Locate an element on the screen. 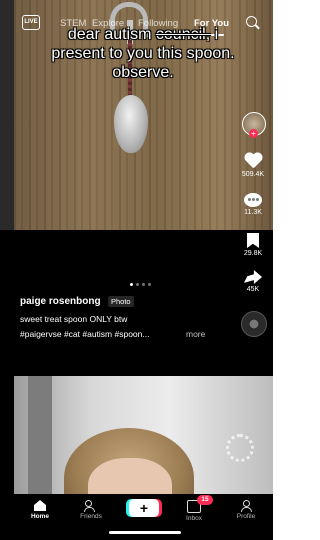  tab-home: Home is located at coordinates (40, 510).